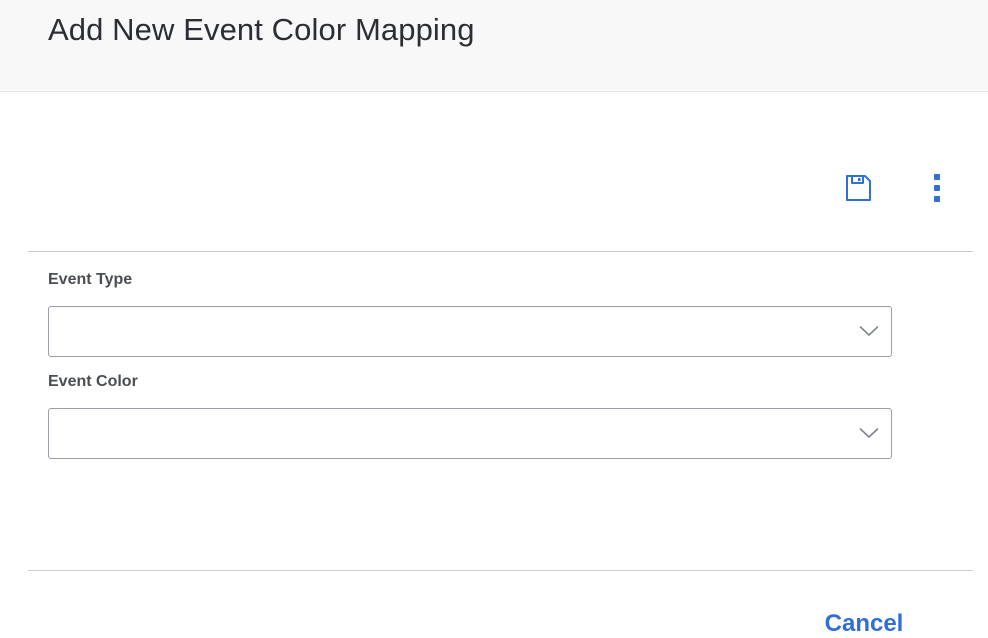  What do you see at coordinates (470, 331) in the screenshot?
I see `event-type-select` at bounding box center [470, 331].